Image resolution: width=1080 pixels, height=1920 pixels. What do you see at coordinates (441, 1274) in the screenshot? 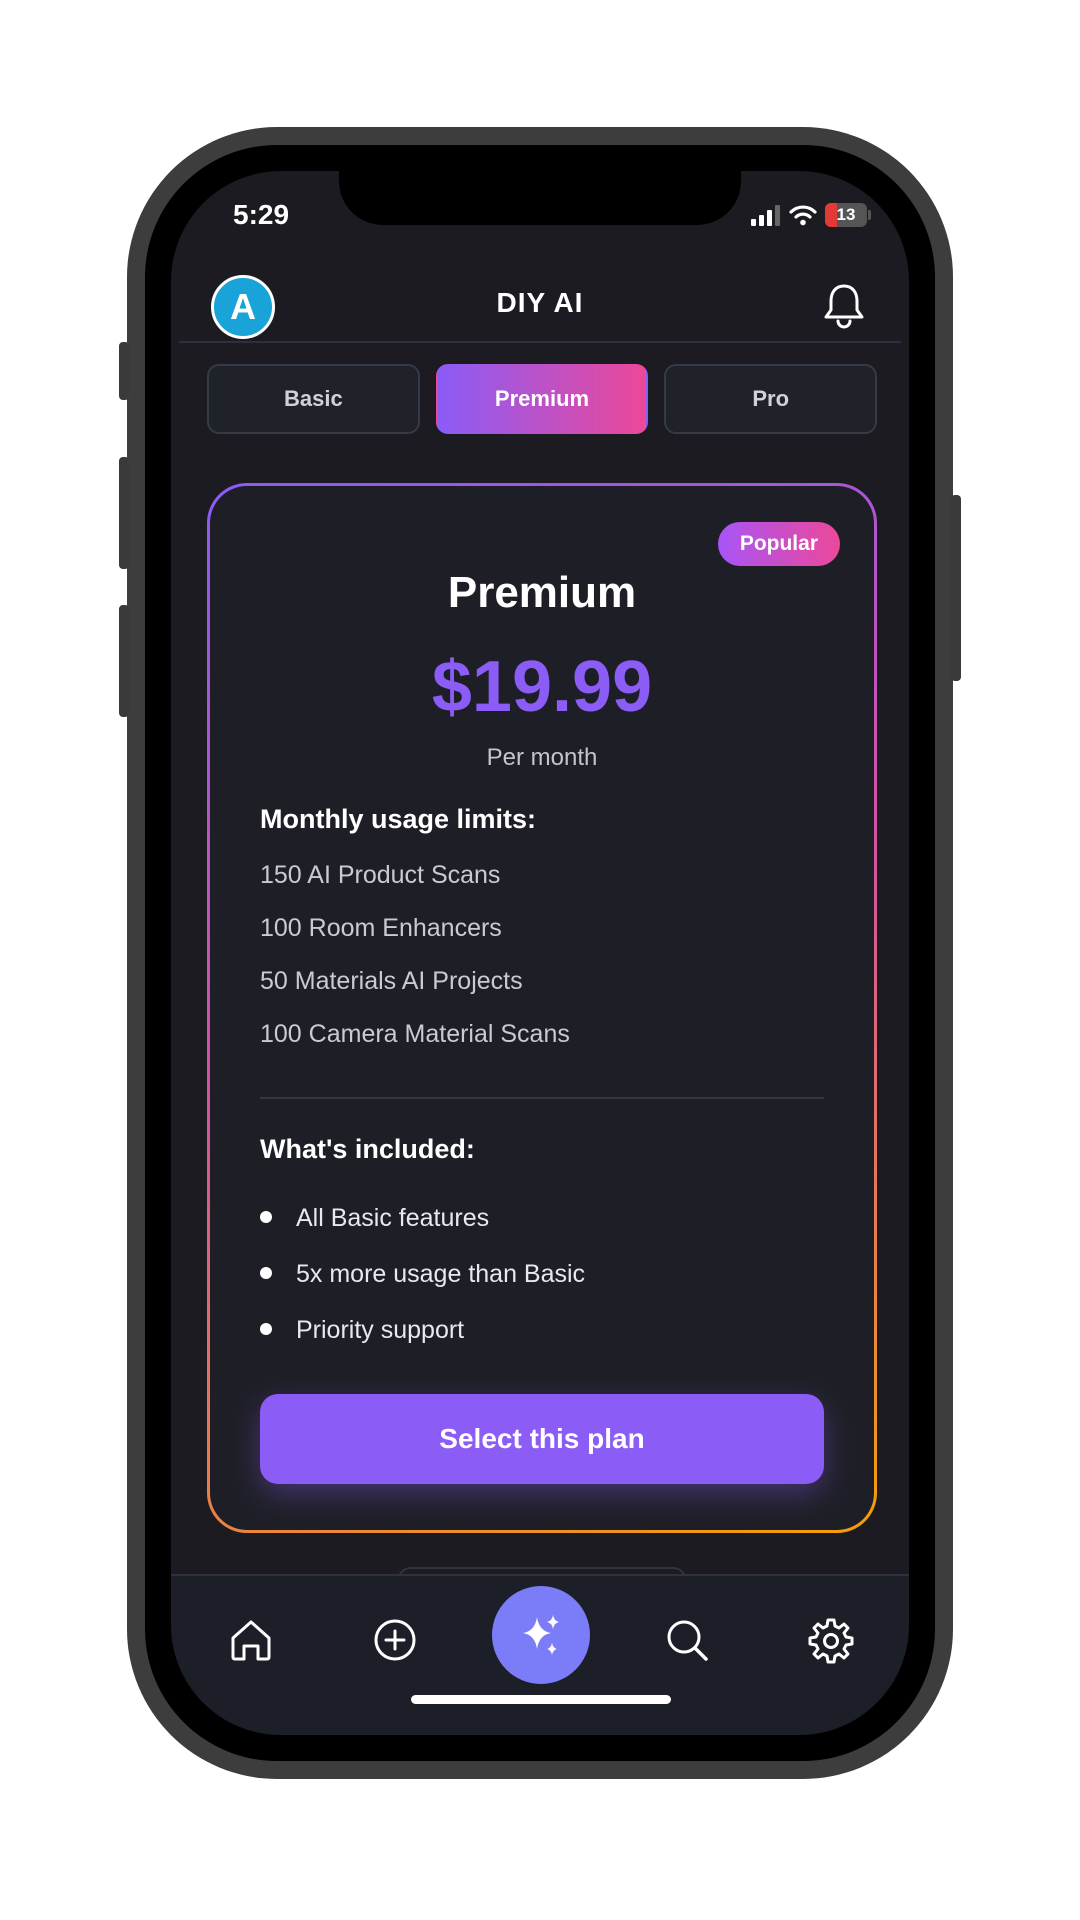
I see `feature-label: 5x more usage than Basic` at bounding box center [441, 1274].